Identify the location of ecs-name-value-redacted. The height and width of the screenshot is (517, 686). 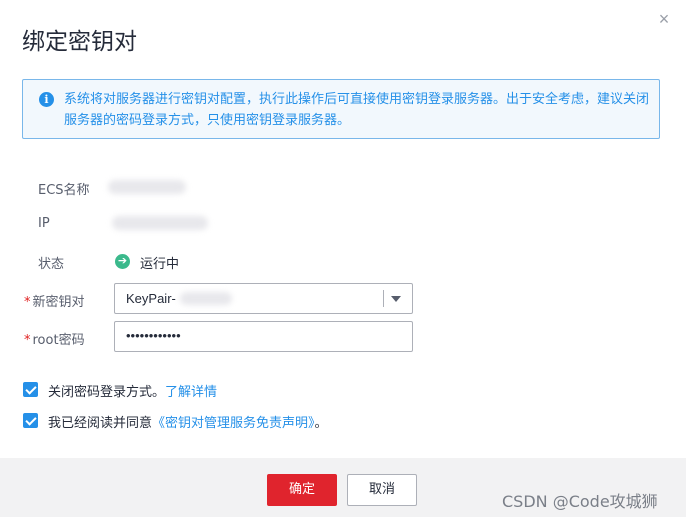
(147, 187).